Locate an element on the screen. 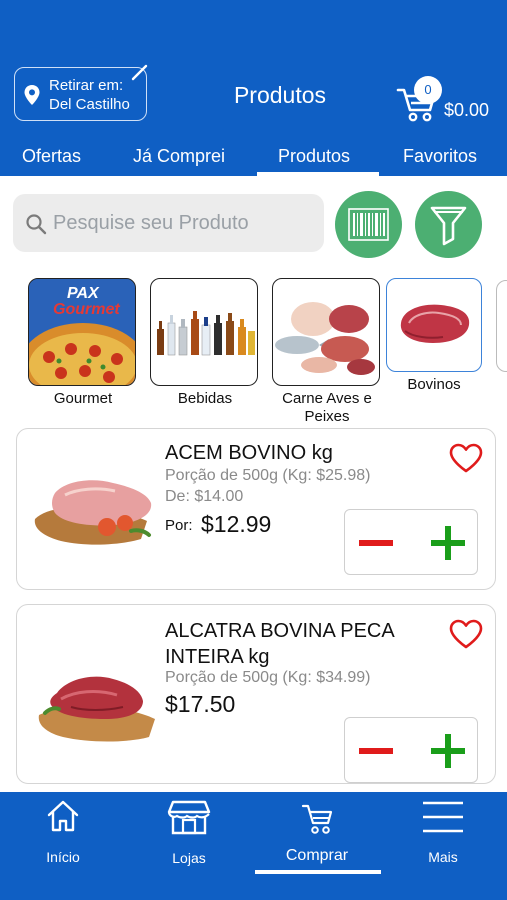 This screenshot has width=507, height=900. active-tab-indicator is located at coordinates (318, 174).